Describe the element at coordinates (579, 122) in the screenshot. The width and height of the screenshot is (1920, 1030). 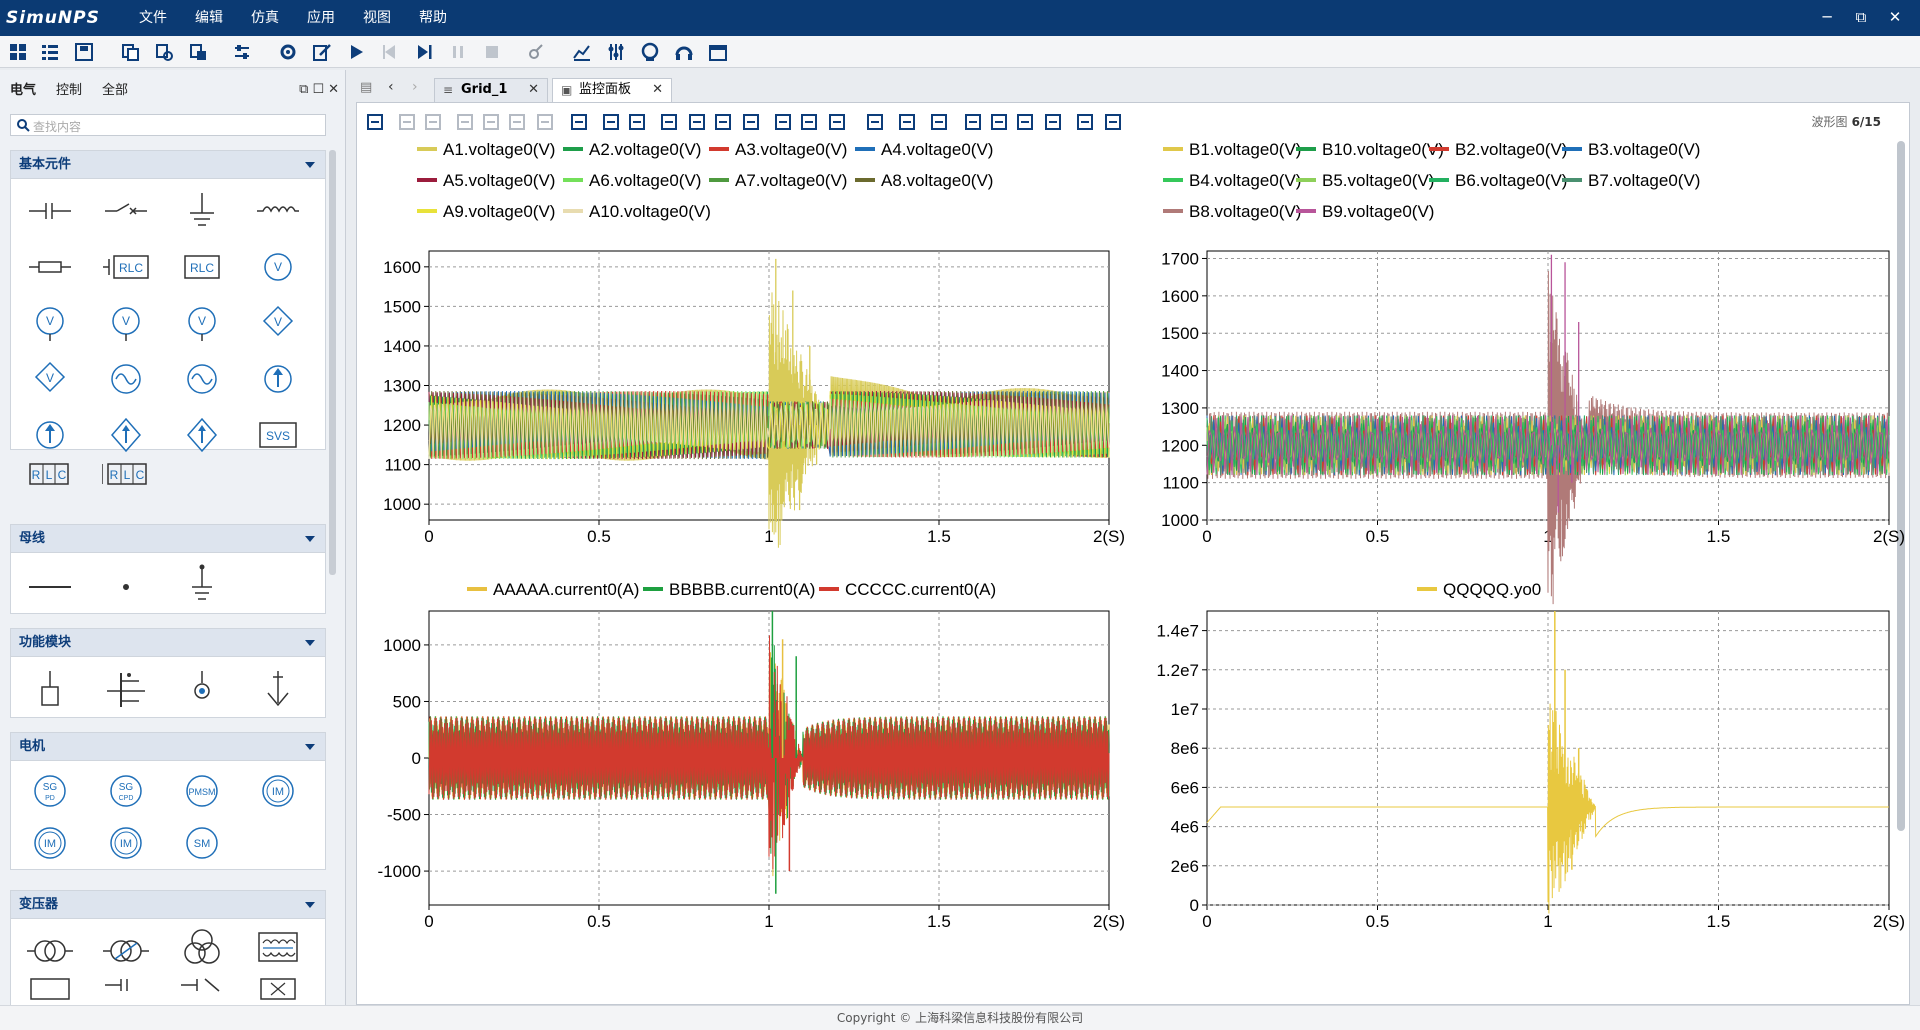
I see `layout-icon` at that location.